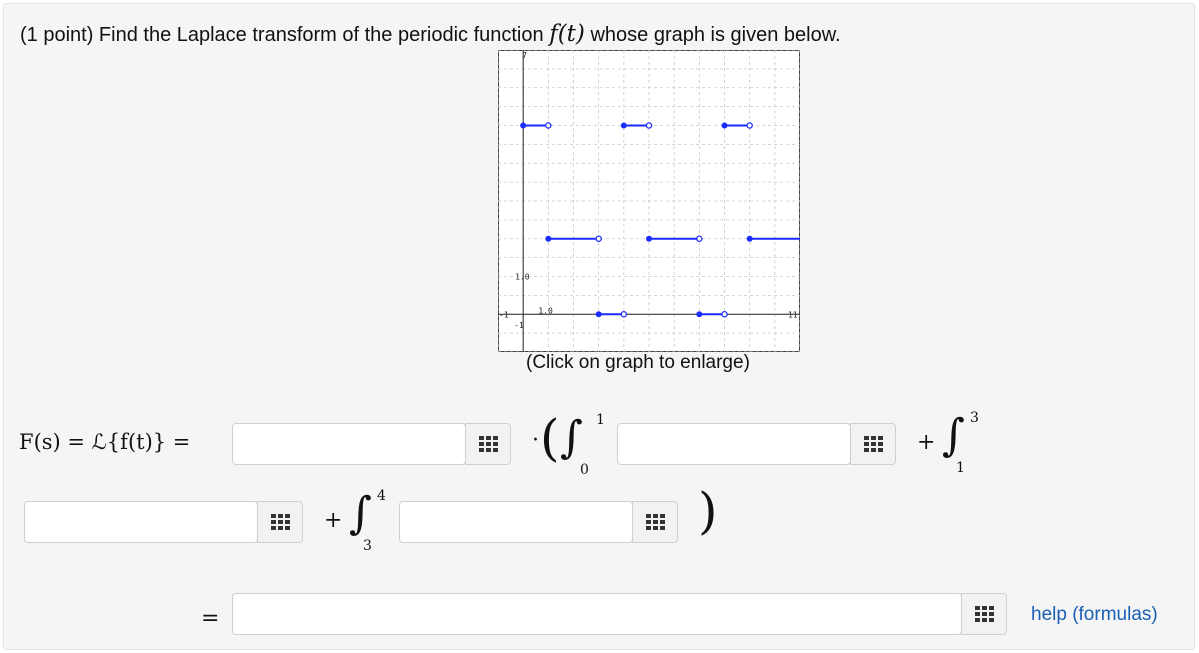 The height and width of the screenshot is (653, 1199). Describe the element at coordinates (793, 314) in the screenshot. I see `tick-label-x-right: 11` at that location.